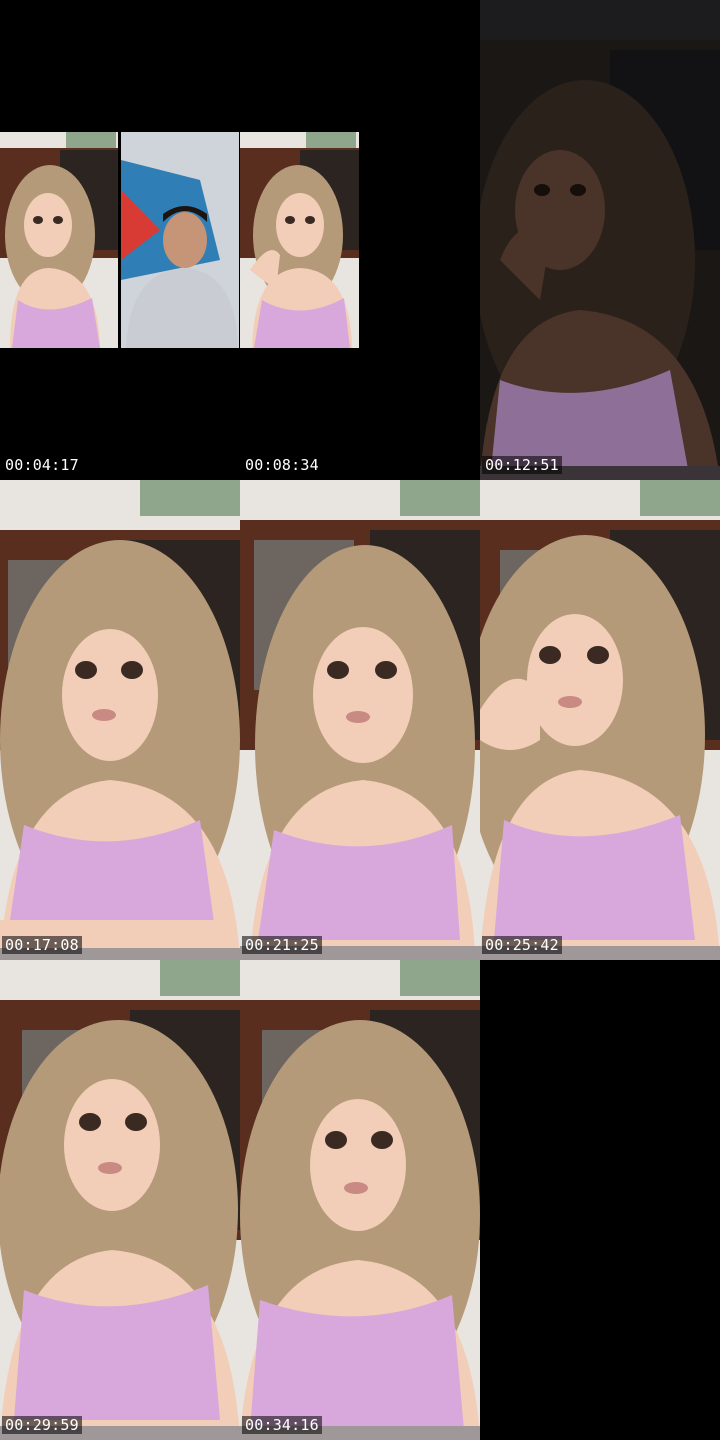  I want to click on thumbnail-6: 00:25:42, so click(600, 720).